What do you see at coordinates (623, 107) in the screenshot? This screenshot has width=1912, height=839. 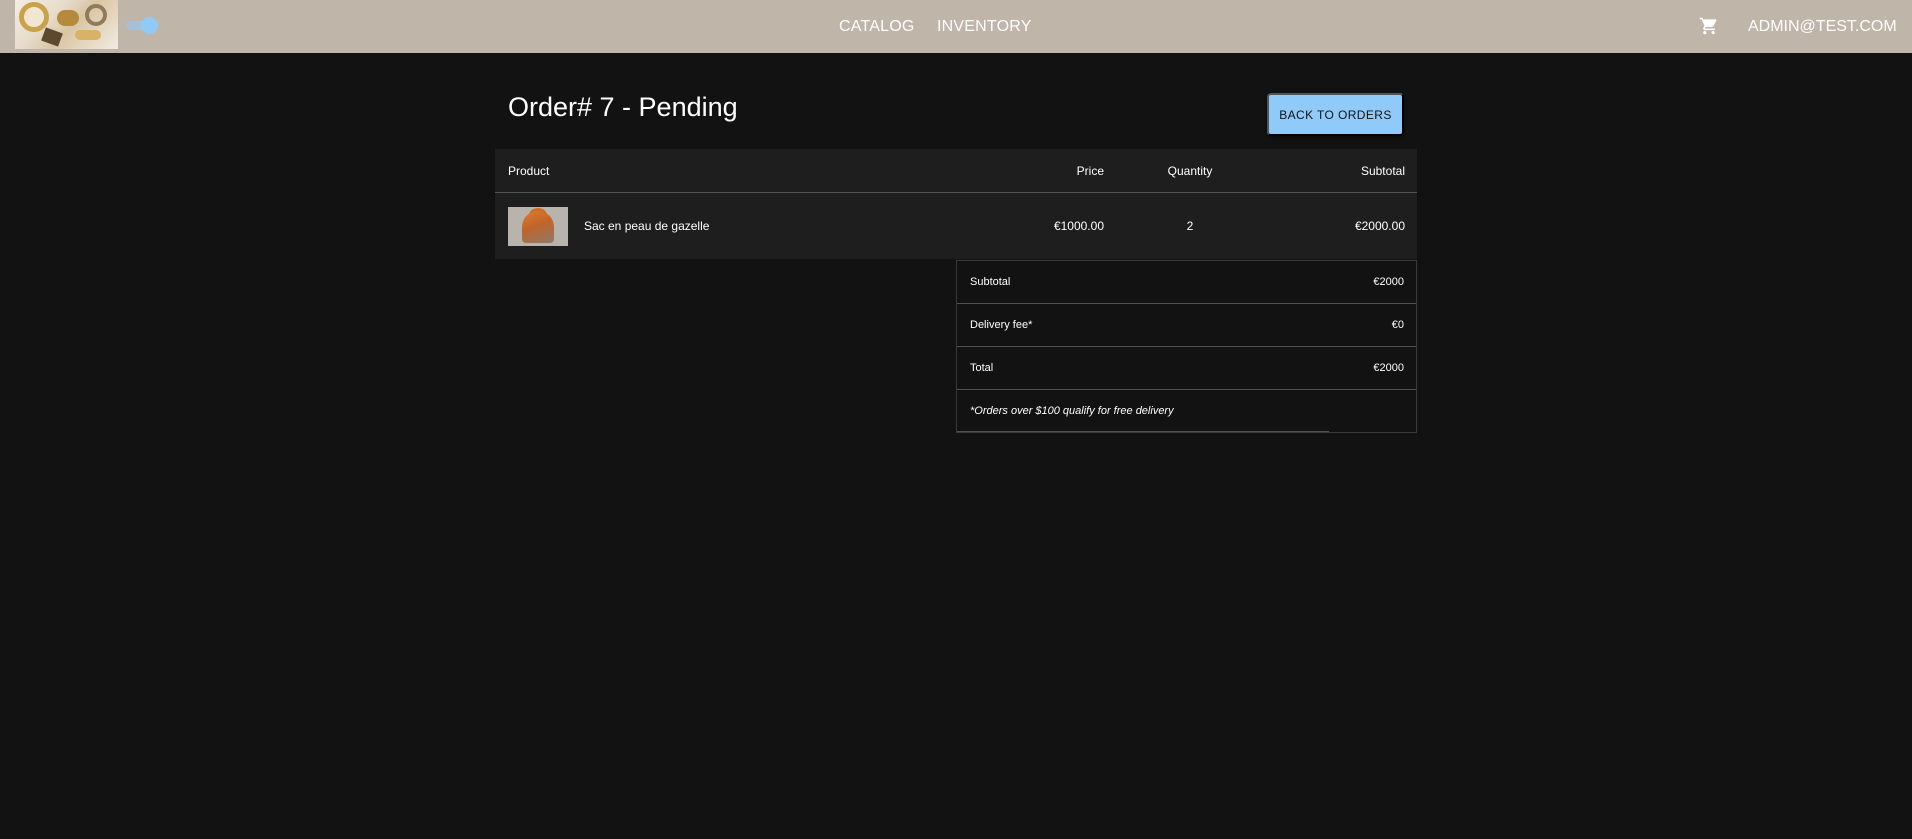 I see `page-title: Order# 7 - Pending` at bounding box center [623, 107].